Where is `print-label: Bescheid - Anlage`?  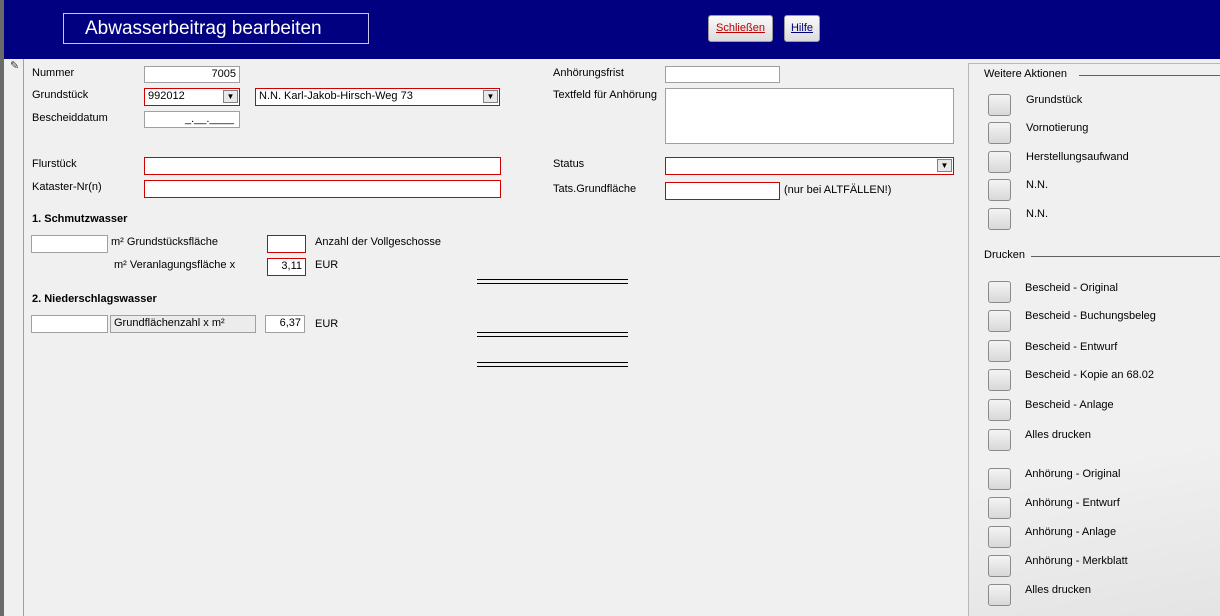
print-label: Bescheid - Anlage is located at coordinates (1069, 405).